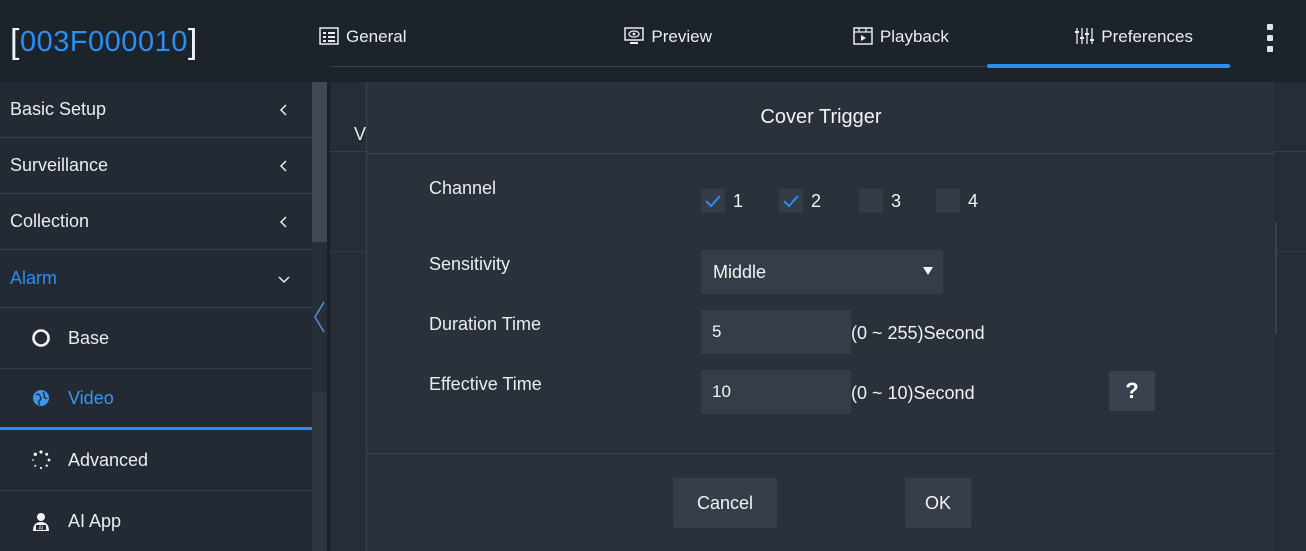 Image resolution: width=1306 pixels, height=551 pixels. I want to click on sidebar-item-alarm: Alarm, so click(156, 279).